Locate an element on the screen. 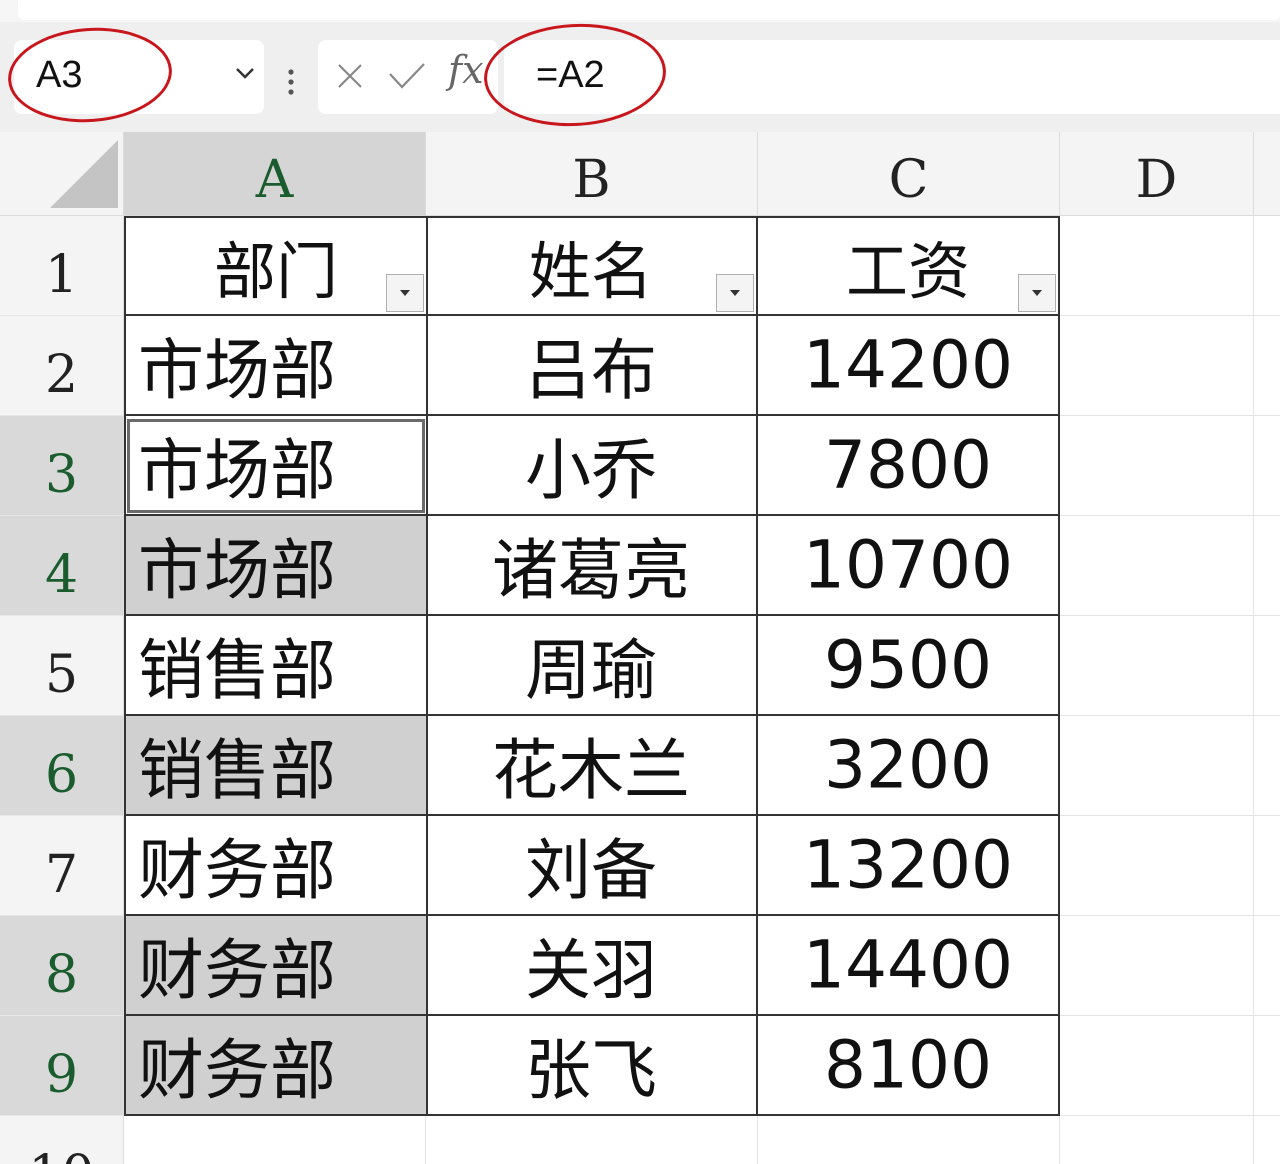  cell-b6: 花木兰 is located at coordinates (592, 766).